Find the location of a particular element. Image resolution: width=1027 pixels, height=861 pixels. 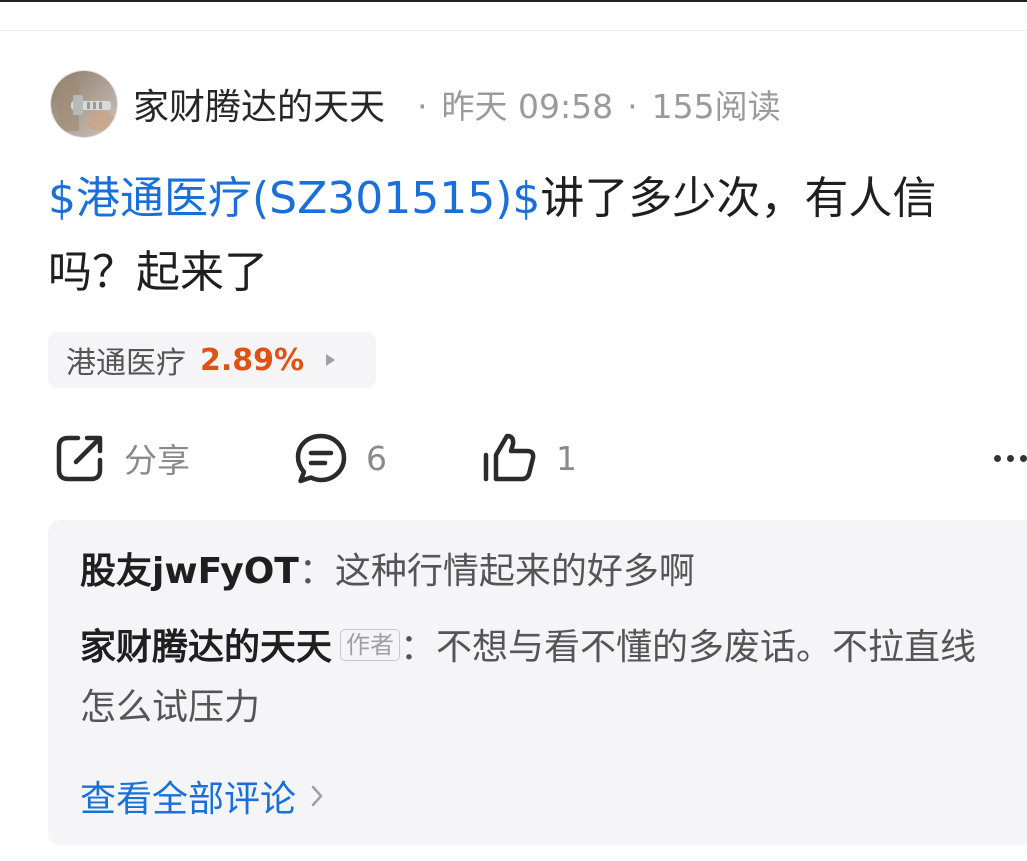

share-button: 分享 is located at coordinates (122, 458).